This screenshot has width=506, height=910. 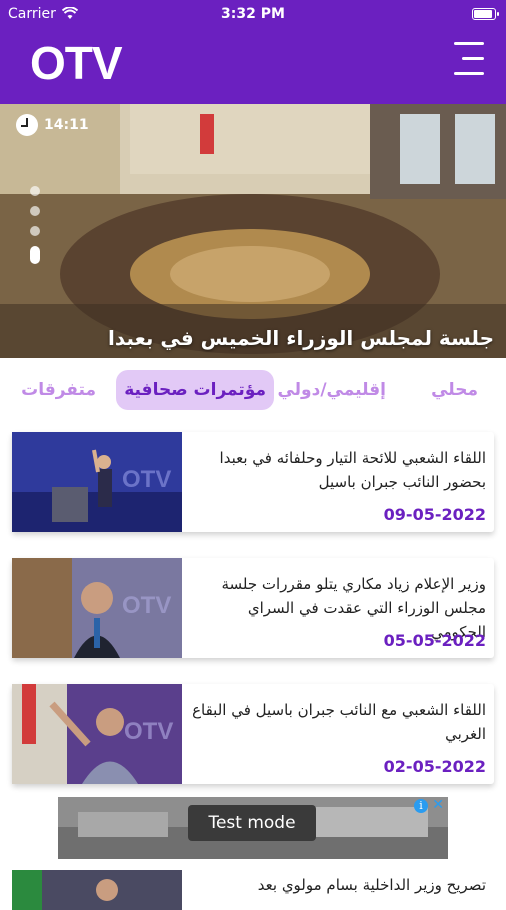 What do you see at coordinates (331, 390) in the screenshot?
I see `tab-regional-international: إقليمي/دولي` at bounding box center [331, 390].